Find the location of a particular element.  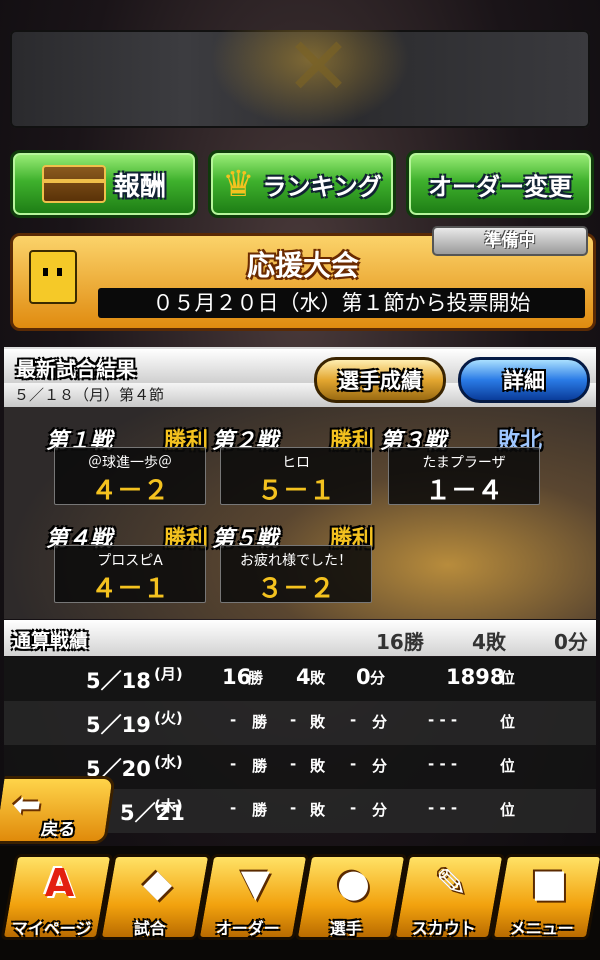

game-score: ４－１ is located at coordinates (129, 589).